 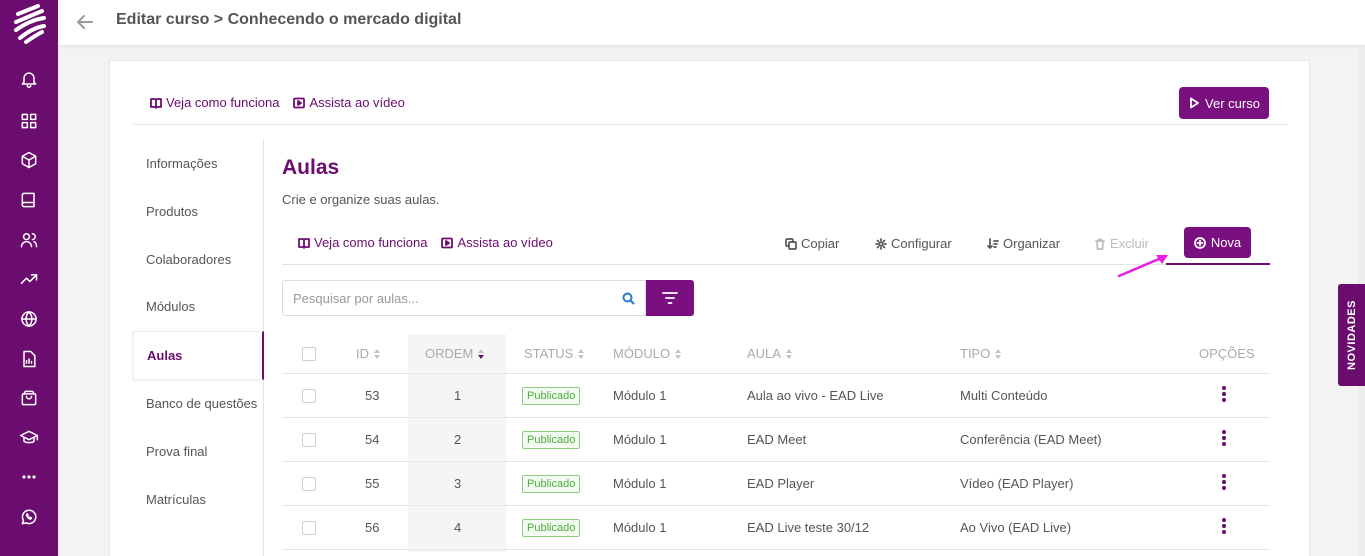 I want to click on search-box, so click(x=464, y=298).